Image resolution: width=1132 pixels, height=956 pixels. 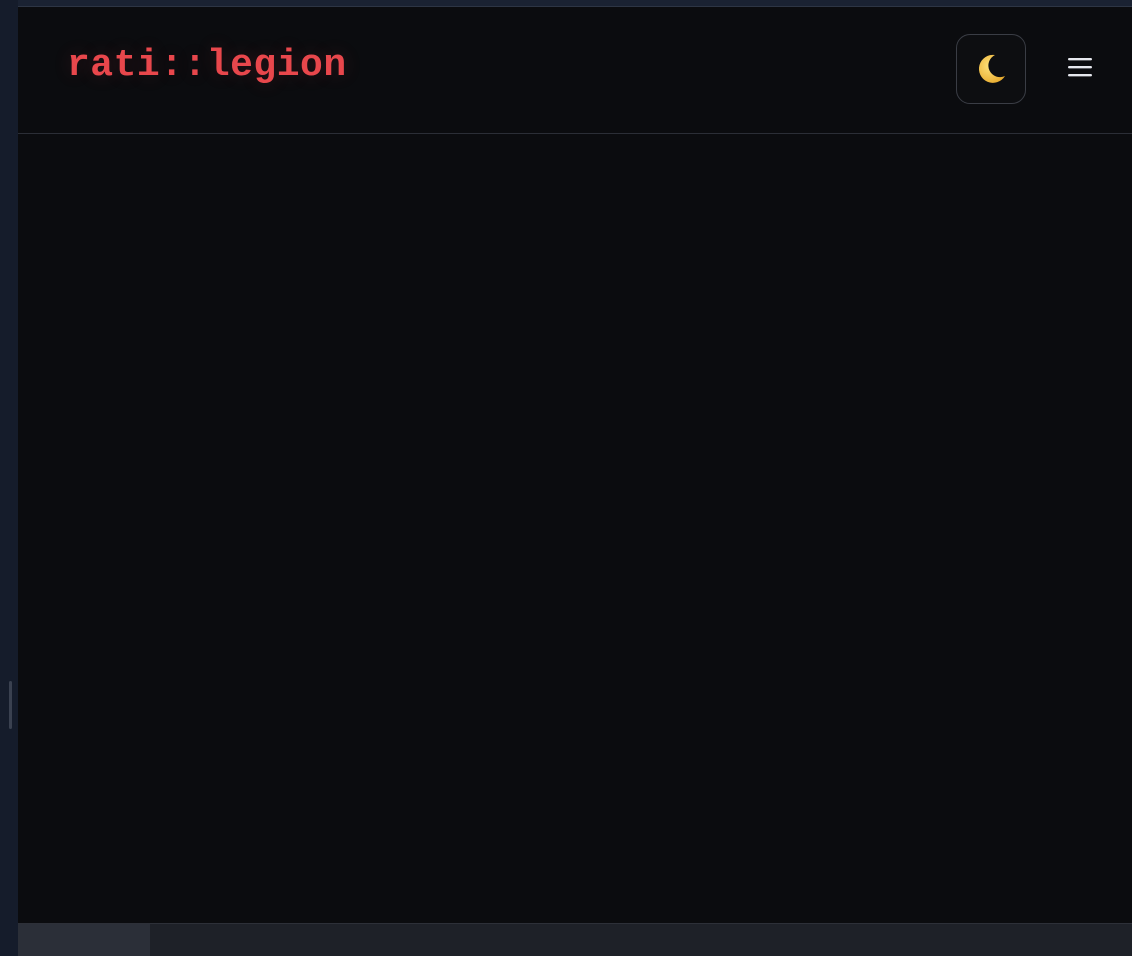 I want to click on brand-logo: rati::legion, so click(x=207, y=66).